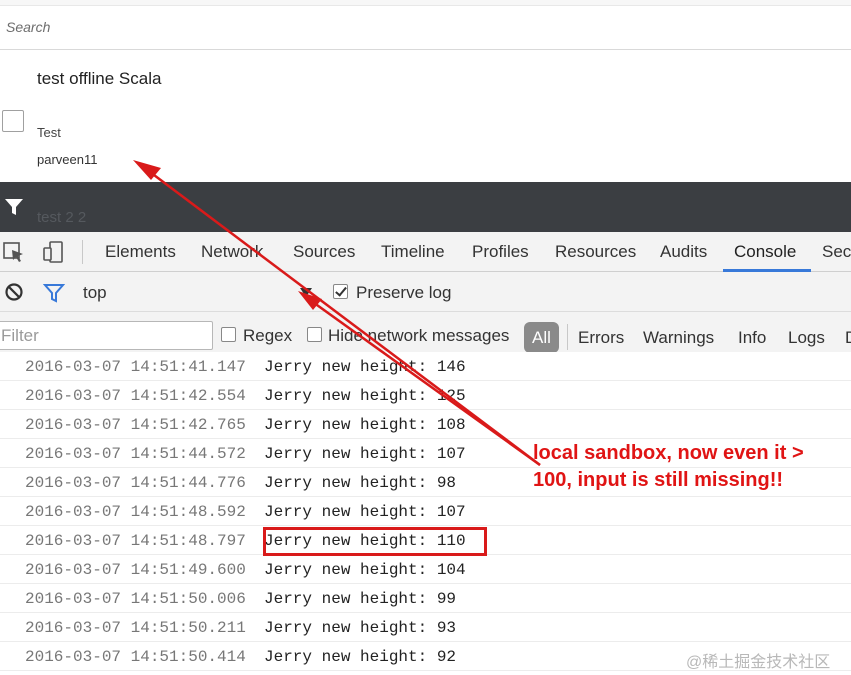 Image resolution: width=851 pixels, height=675 pixels. I want to click on log-timestamp: 2016-03-07 14:51:42.765, so click(135, 425).